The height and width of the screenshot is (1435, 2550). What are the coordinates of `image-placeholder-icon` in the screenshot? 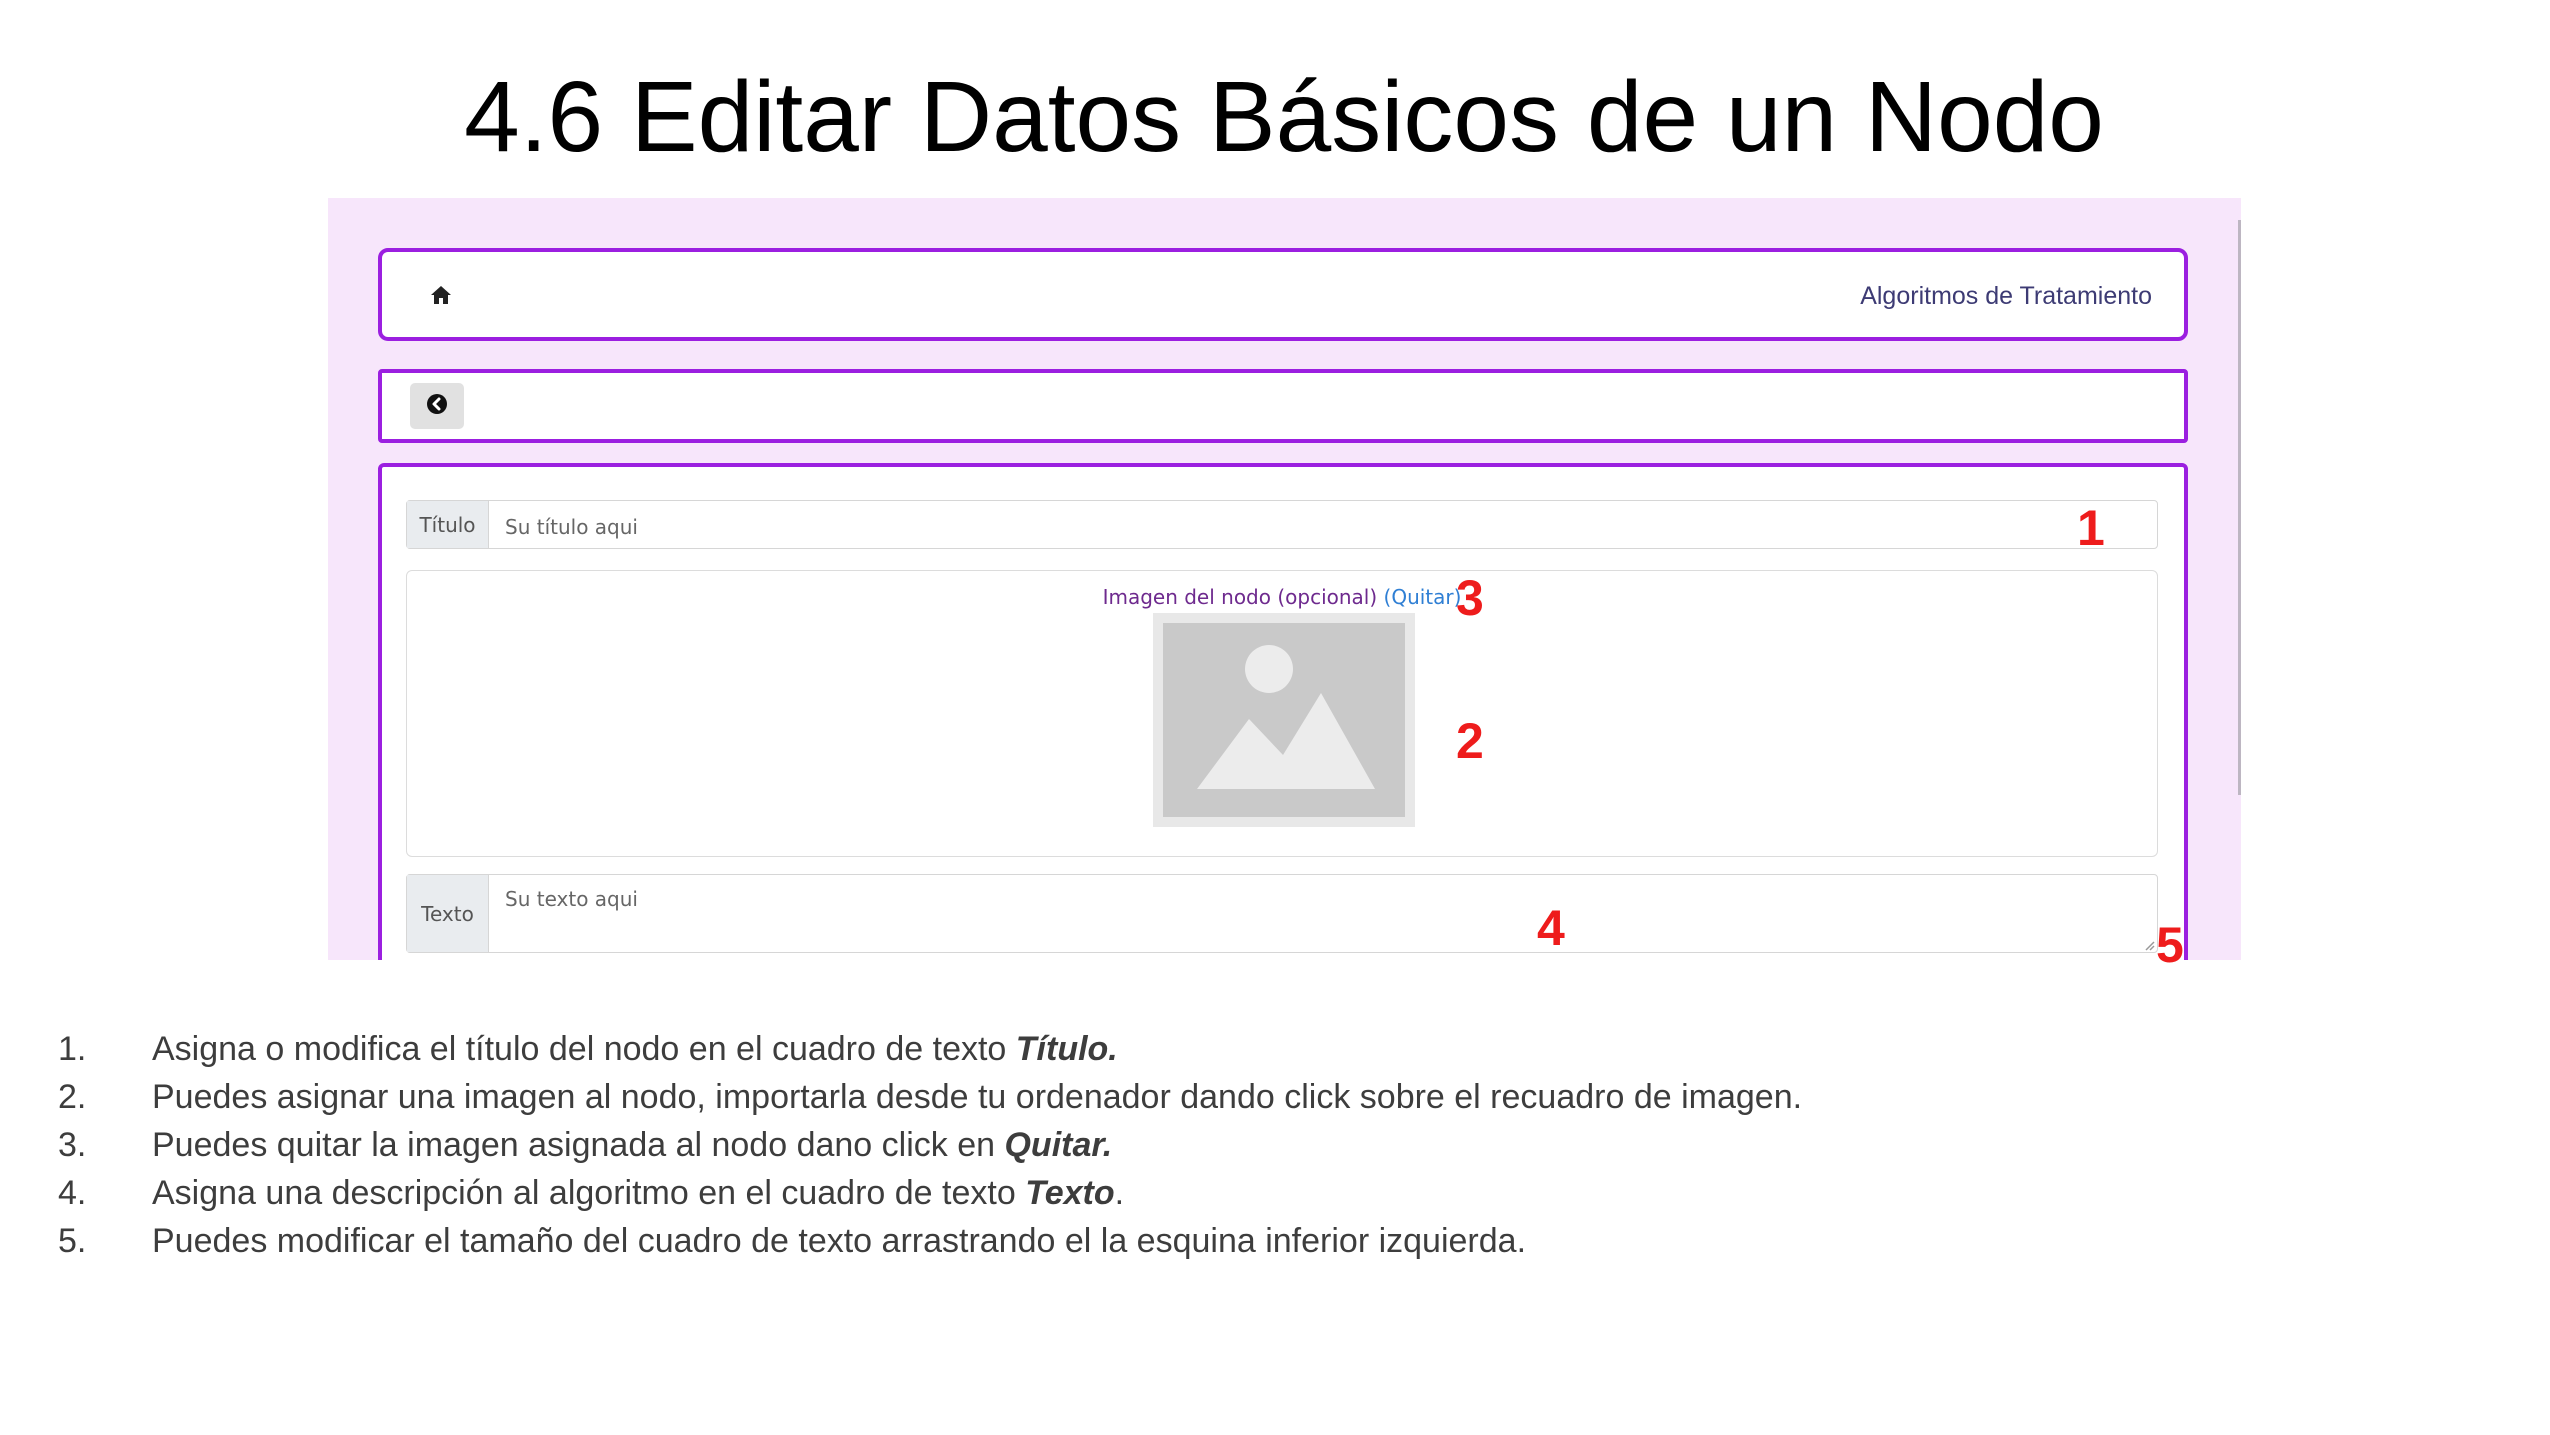 It's located at (1284, 727).